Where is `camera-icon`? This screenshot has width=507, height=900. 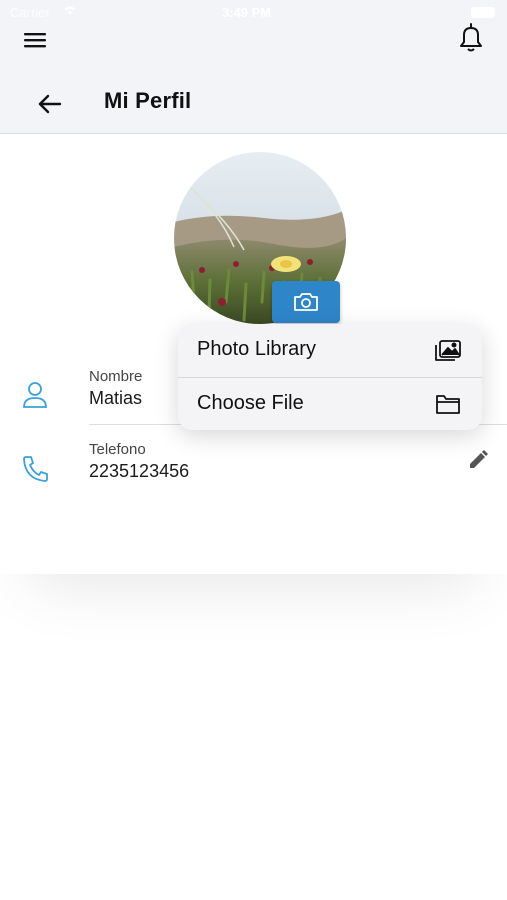
camera-icon is located at coordinates (306, 302).